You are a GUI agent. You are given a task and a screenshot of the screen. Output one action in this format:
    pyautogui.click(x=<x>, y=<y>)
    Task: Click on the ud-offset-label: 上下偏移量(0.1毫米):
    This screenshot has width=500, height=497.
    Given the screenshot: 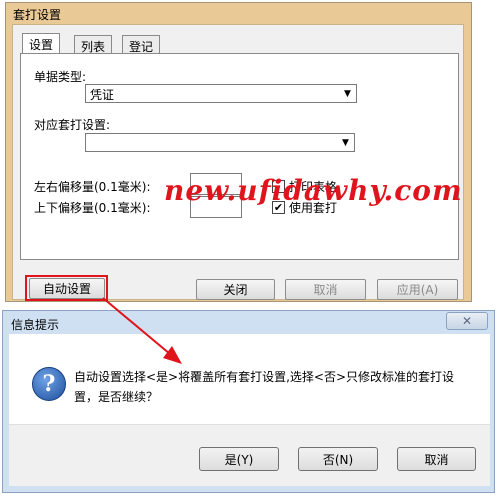 What is the action you would take?
    pyautogui.click(x=92, y=208)
    